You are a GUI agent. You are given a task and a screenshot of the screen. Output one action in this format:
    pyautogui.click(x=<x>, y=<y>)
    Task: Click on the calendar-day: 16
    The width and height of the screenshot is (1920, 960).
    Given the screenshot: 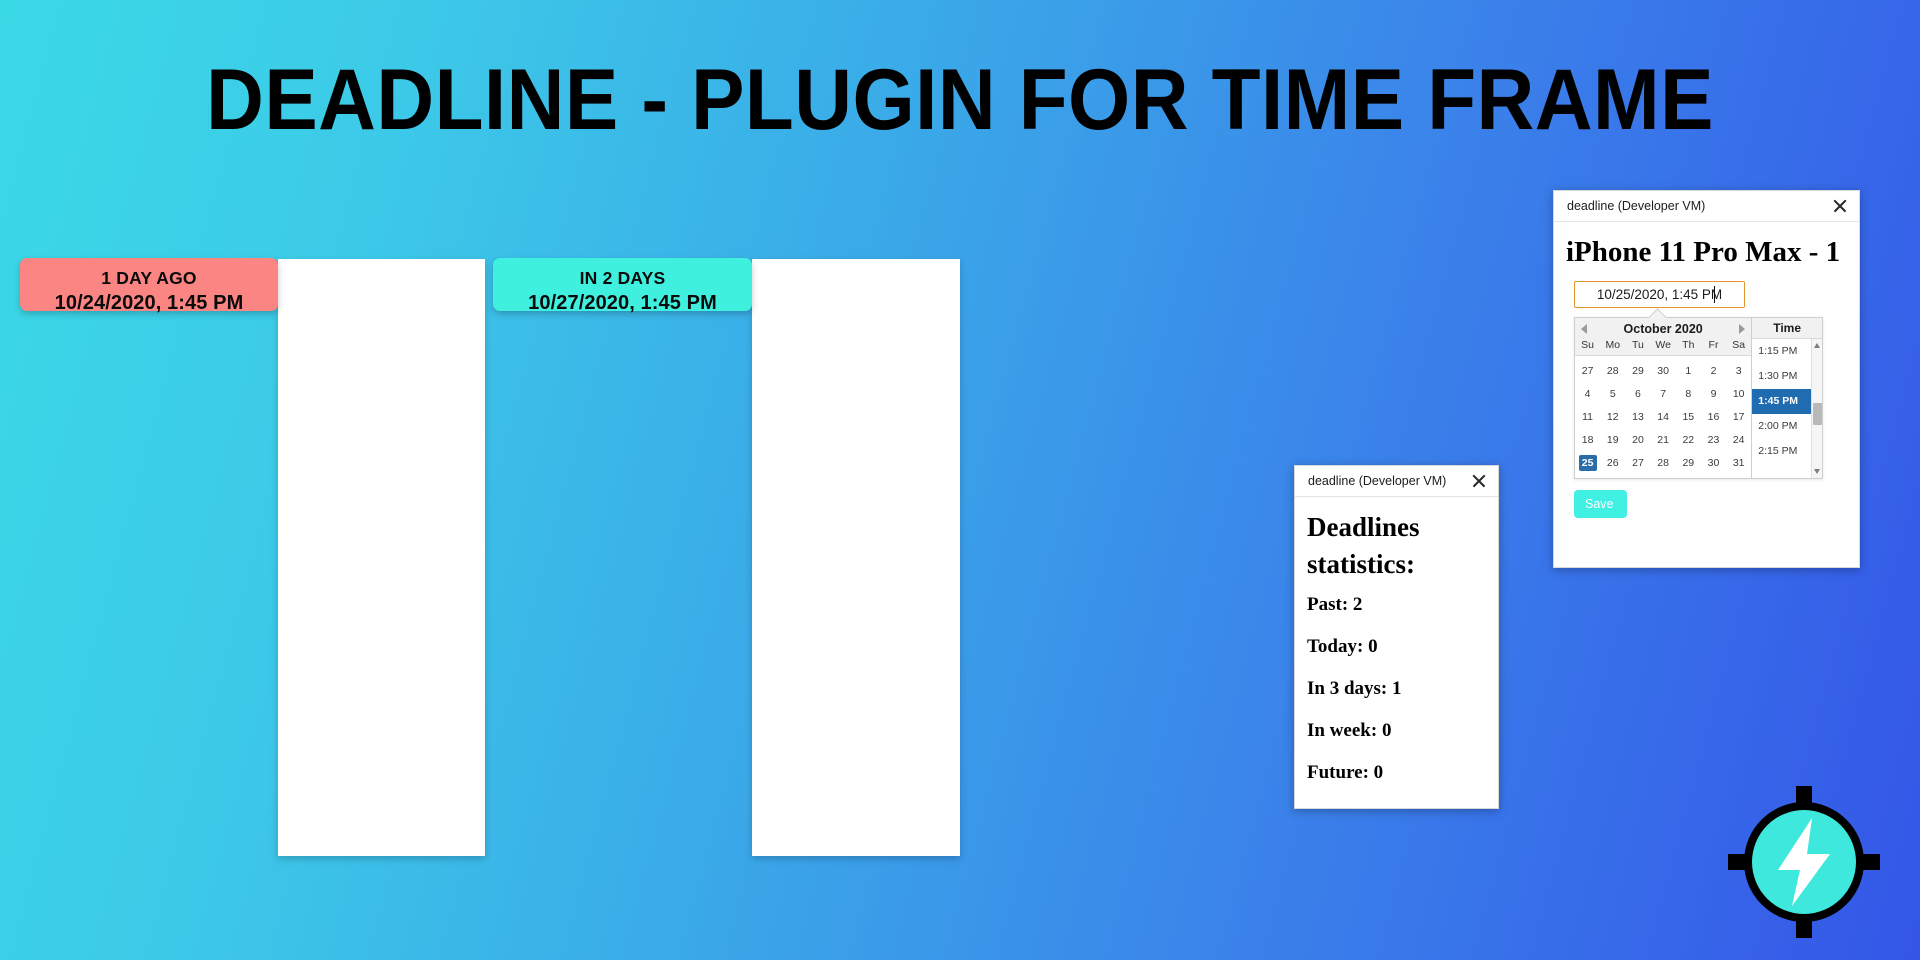 What is the action you would take?
    pyautogui.click(x=1713, y=417)
    